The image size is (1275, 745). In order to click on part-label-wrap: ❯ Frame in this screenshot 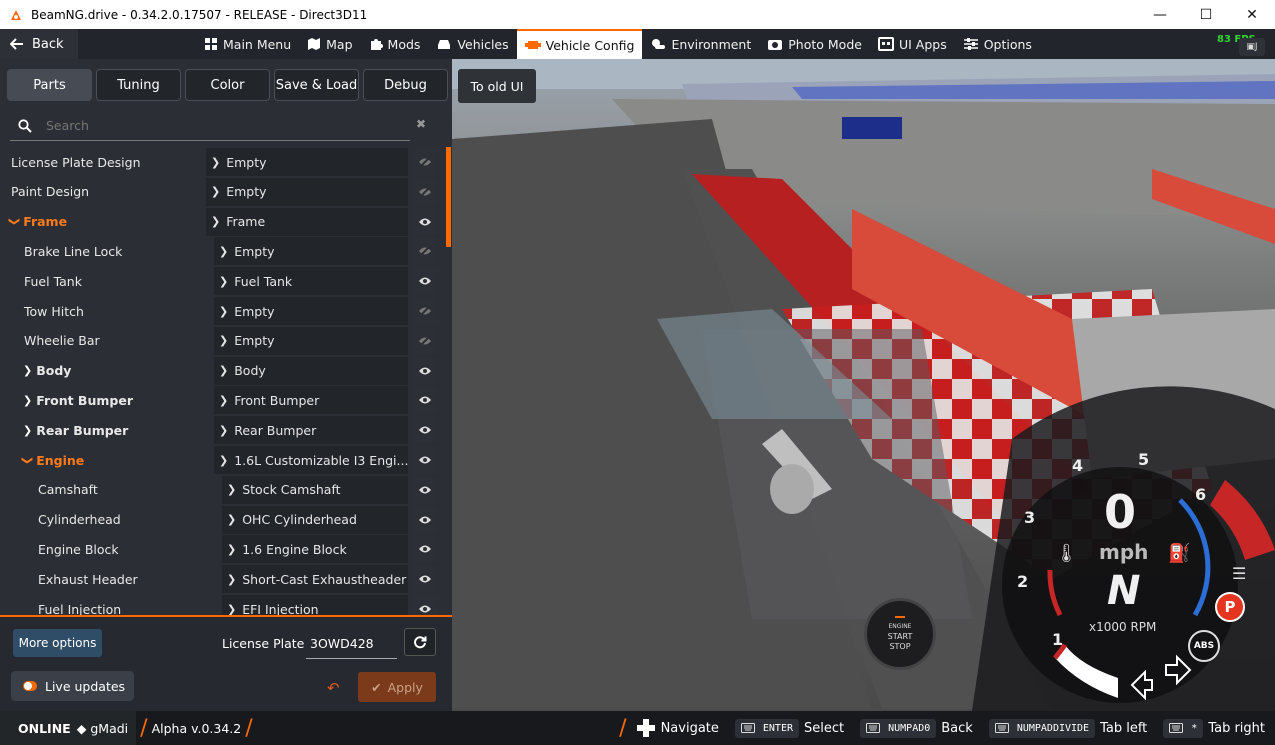, I will do `click(37, 221)`.